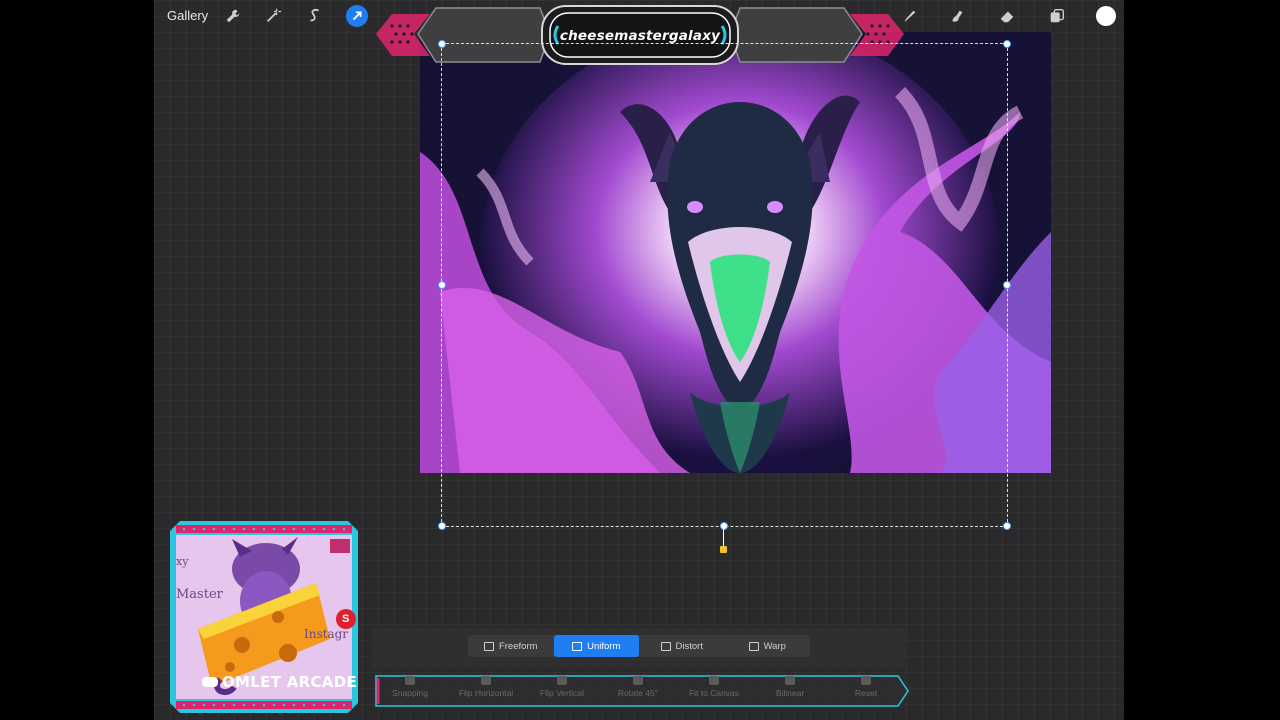 The width and height of the screenshot is (1280, 720). I want to click on snapping-button: Snapping, so click(410, 687).